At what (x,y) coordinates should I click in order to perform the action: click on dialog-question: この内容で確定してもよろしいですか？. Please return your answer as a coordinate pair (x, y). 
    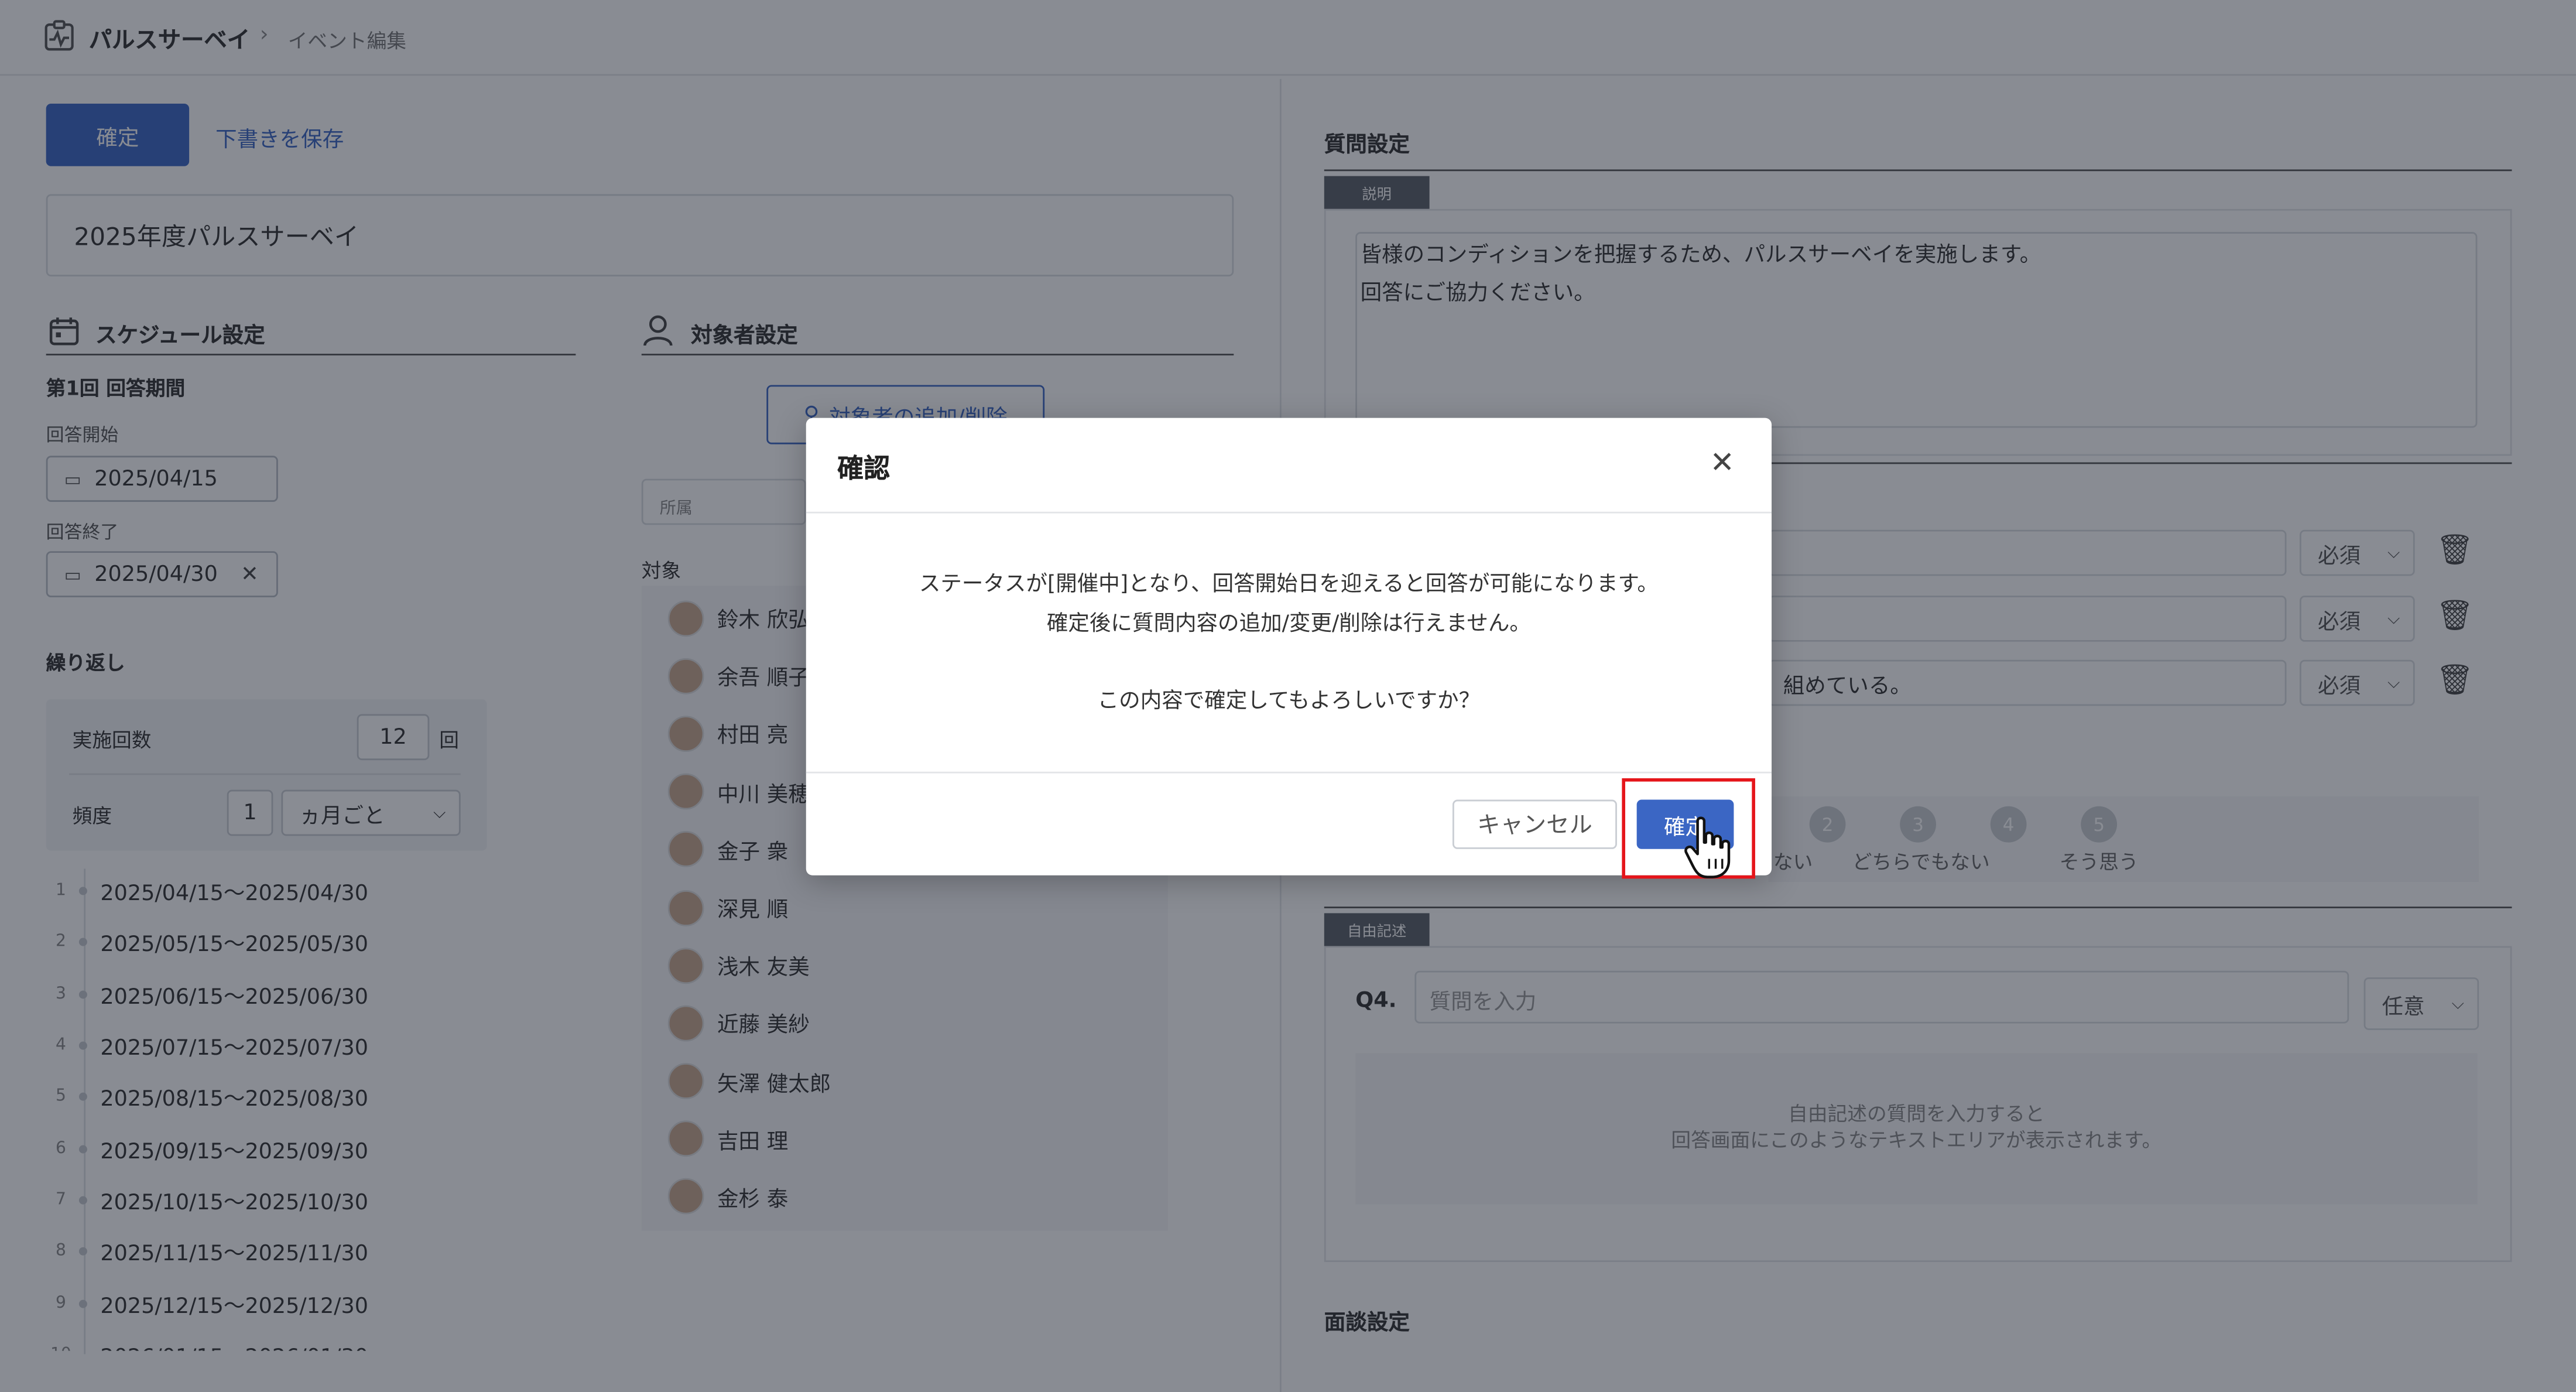
    Looking at the image, I should click on (1289, 701).